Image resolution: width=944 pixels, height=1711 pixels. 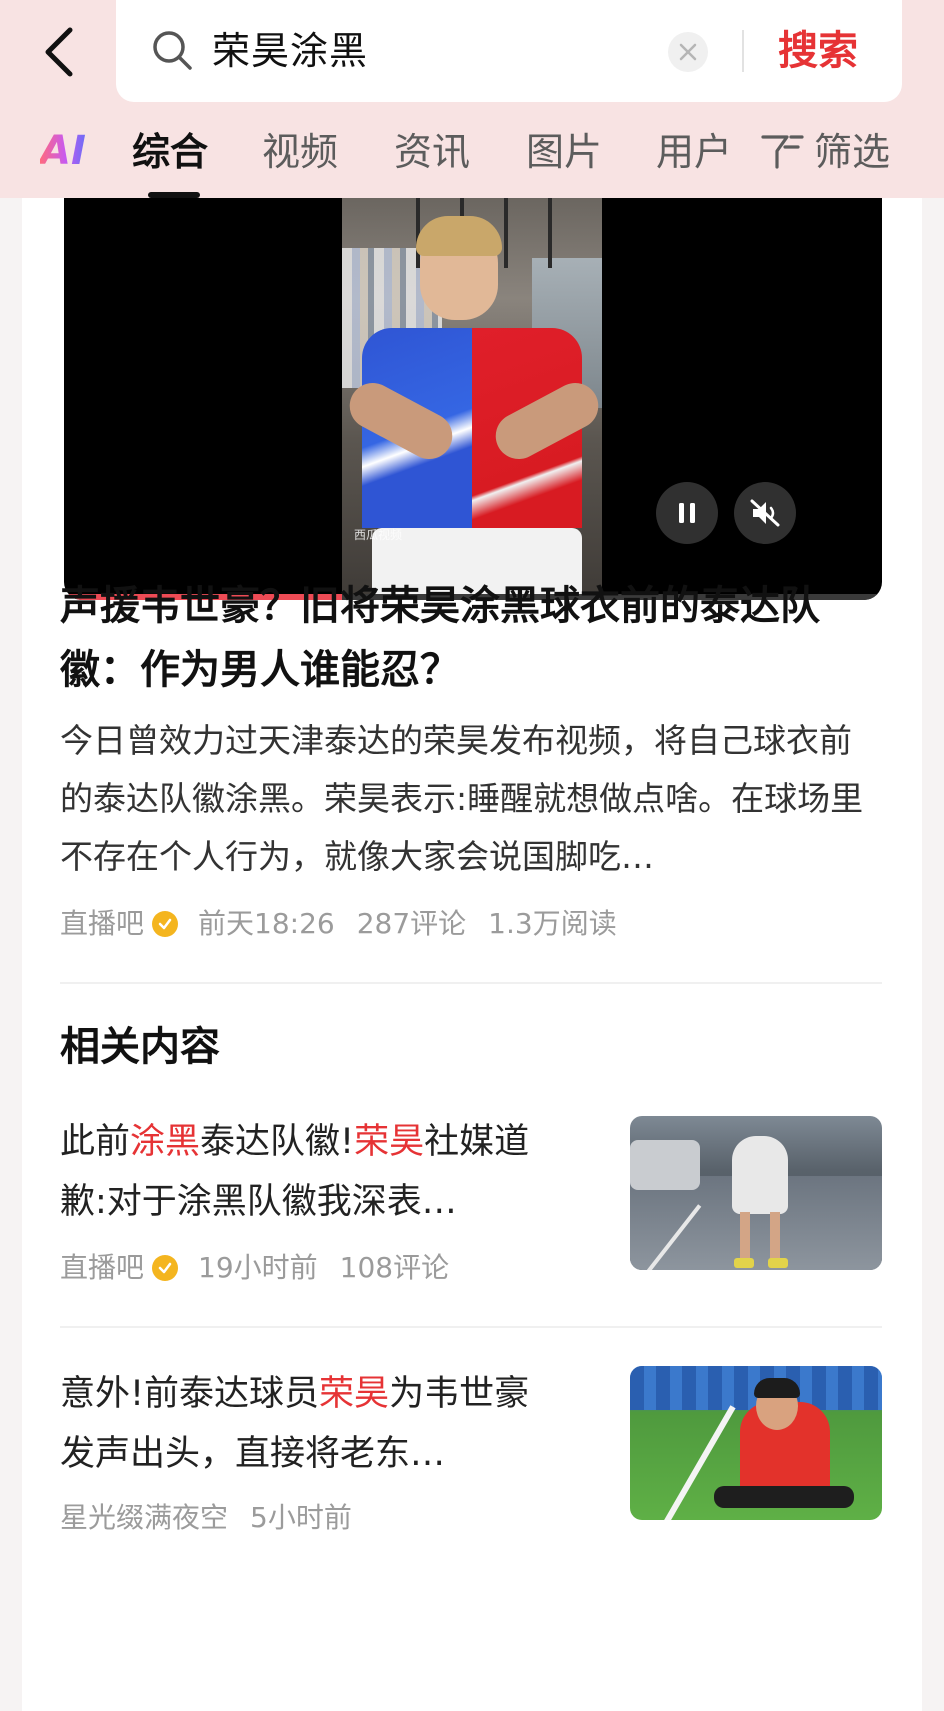 I want to click on pause-icon, so click(x=687, y=513).